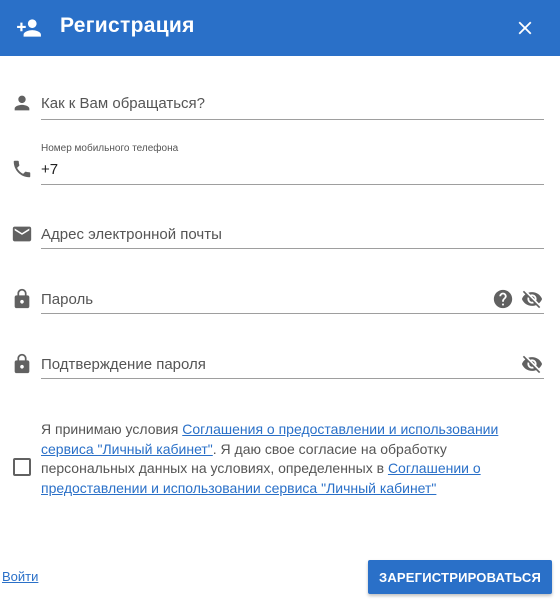  What do you see at coordinates (20, 576) in the screenshot?
I see `login-link: Войти` at bounding box center [20, 576].